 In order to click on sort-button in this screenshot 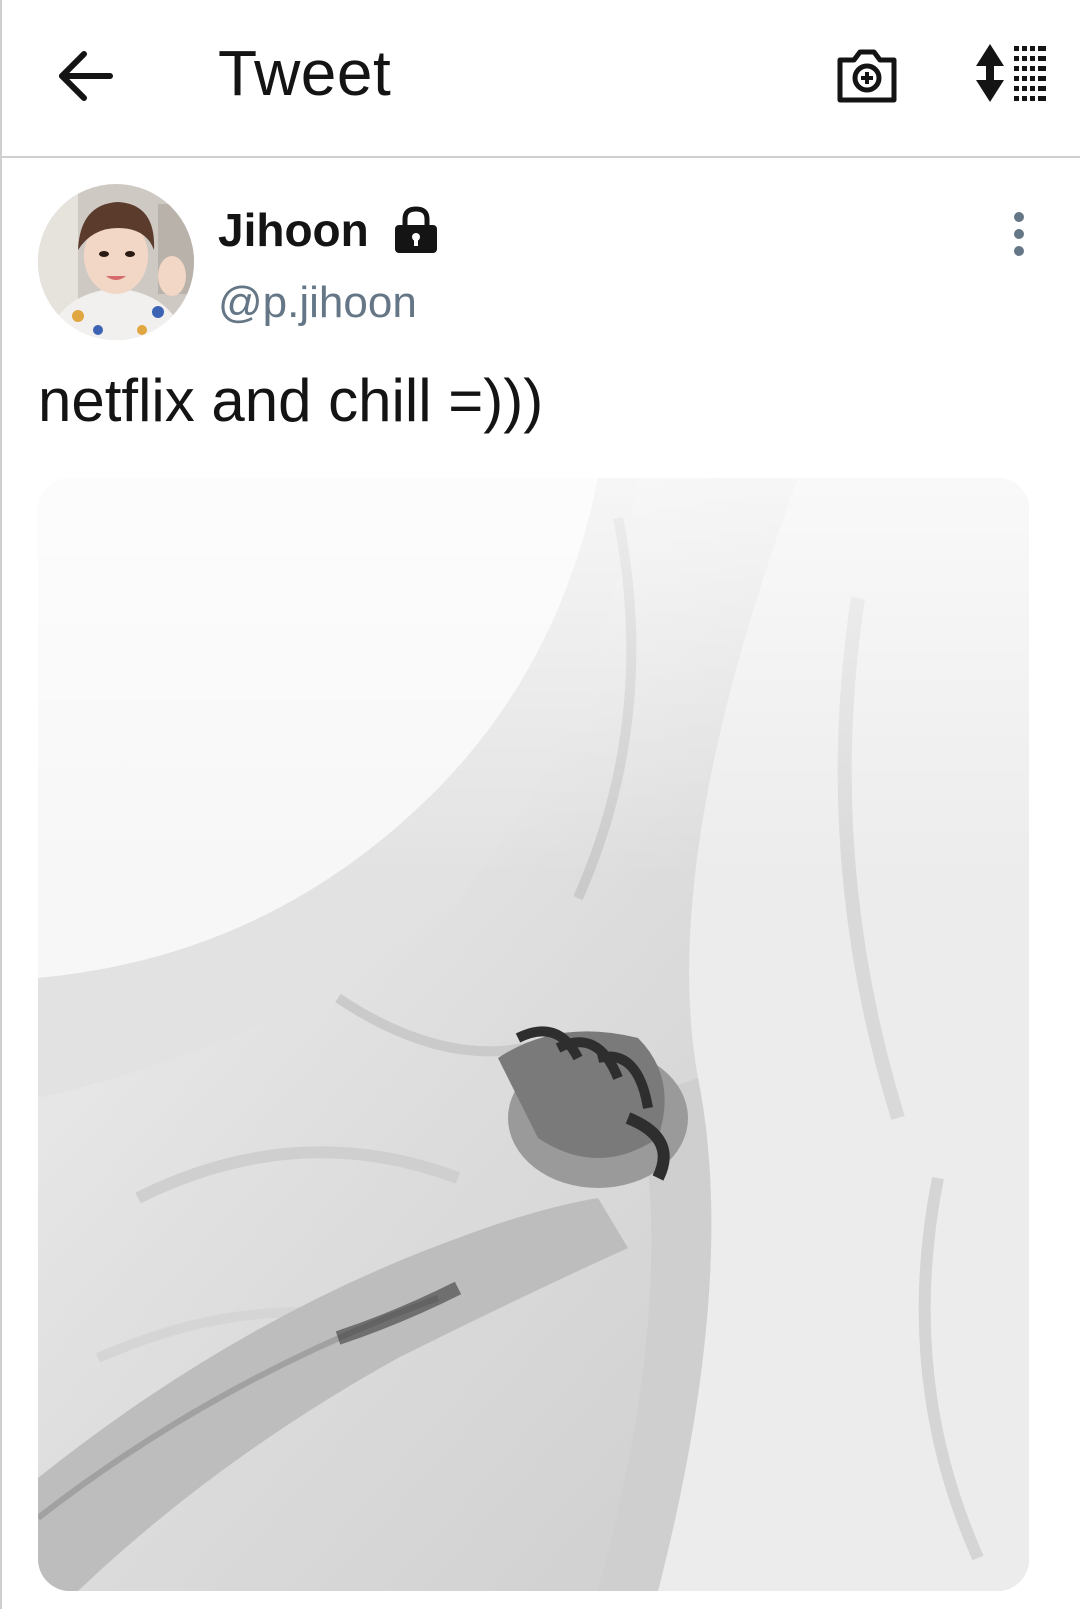, I will do `click(1011, 73)`.